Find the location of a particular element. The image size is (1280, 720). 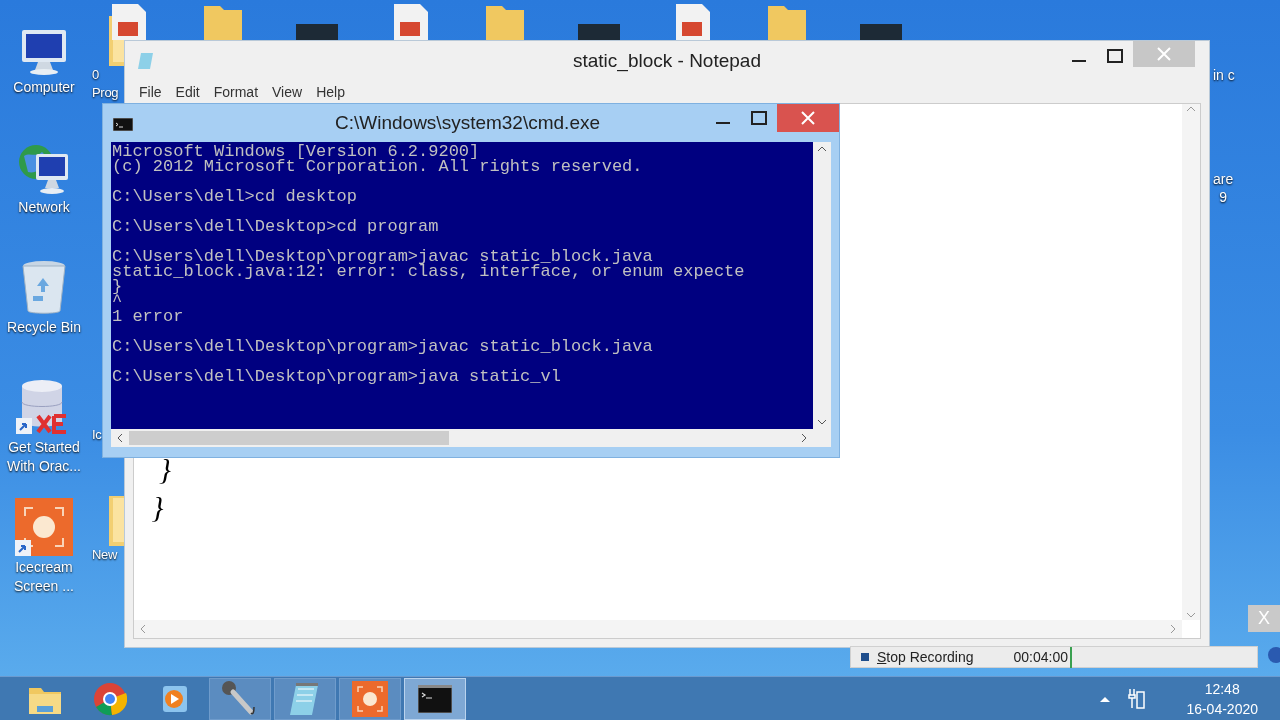

help-icon is located at coordinates (1273, 655).